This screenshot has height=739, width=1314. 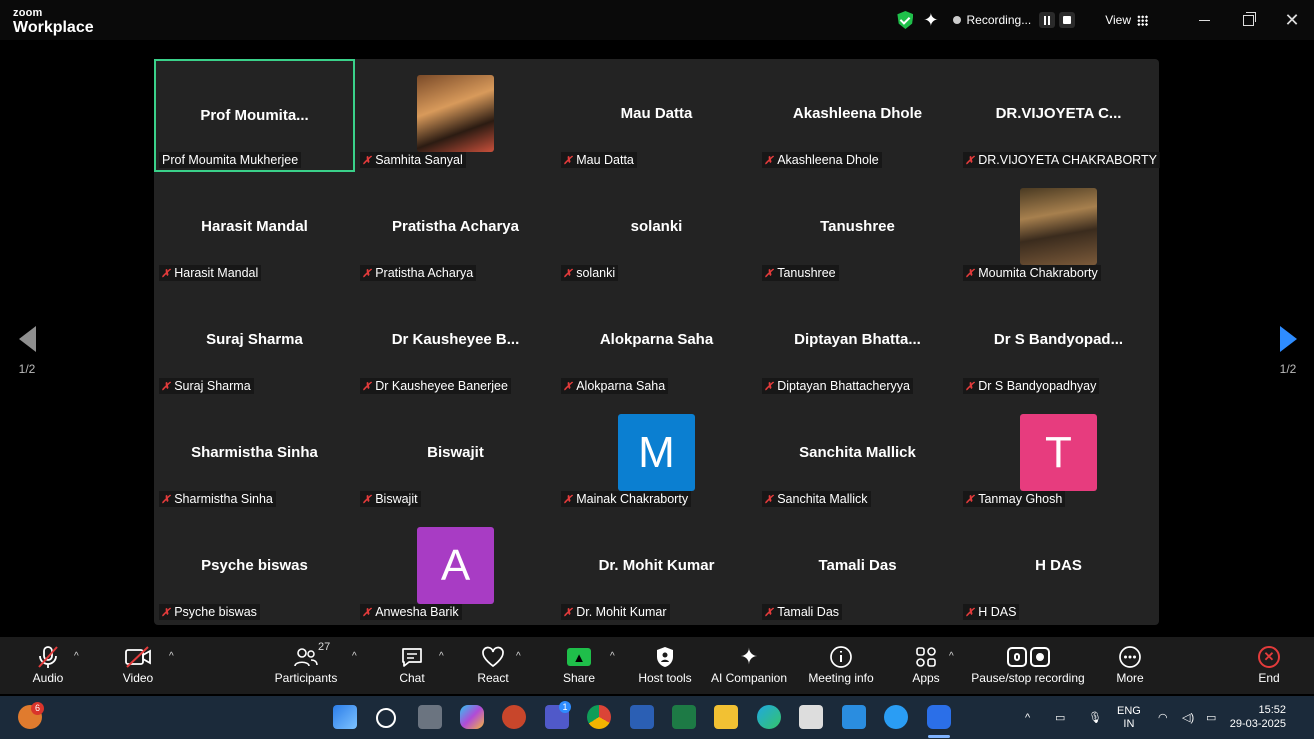 I want to click on arrow-left-icon, so click(x=27, y=339).